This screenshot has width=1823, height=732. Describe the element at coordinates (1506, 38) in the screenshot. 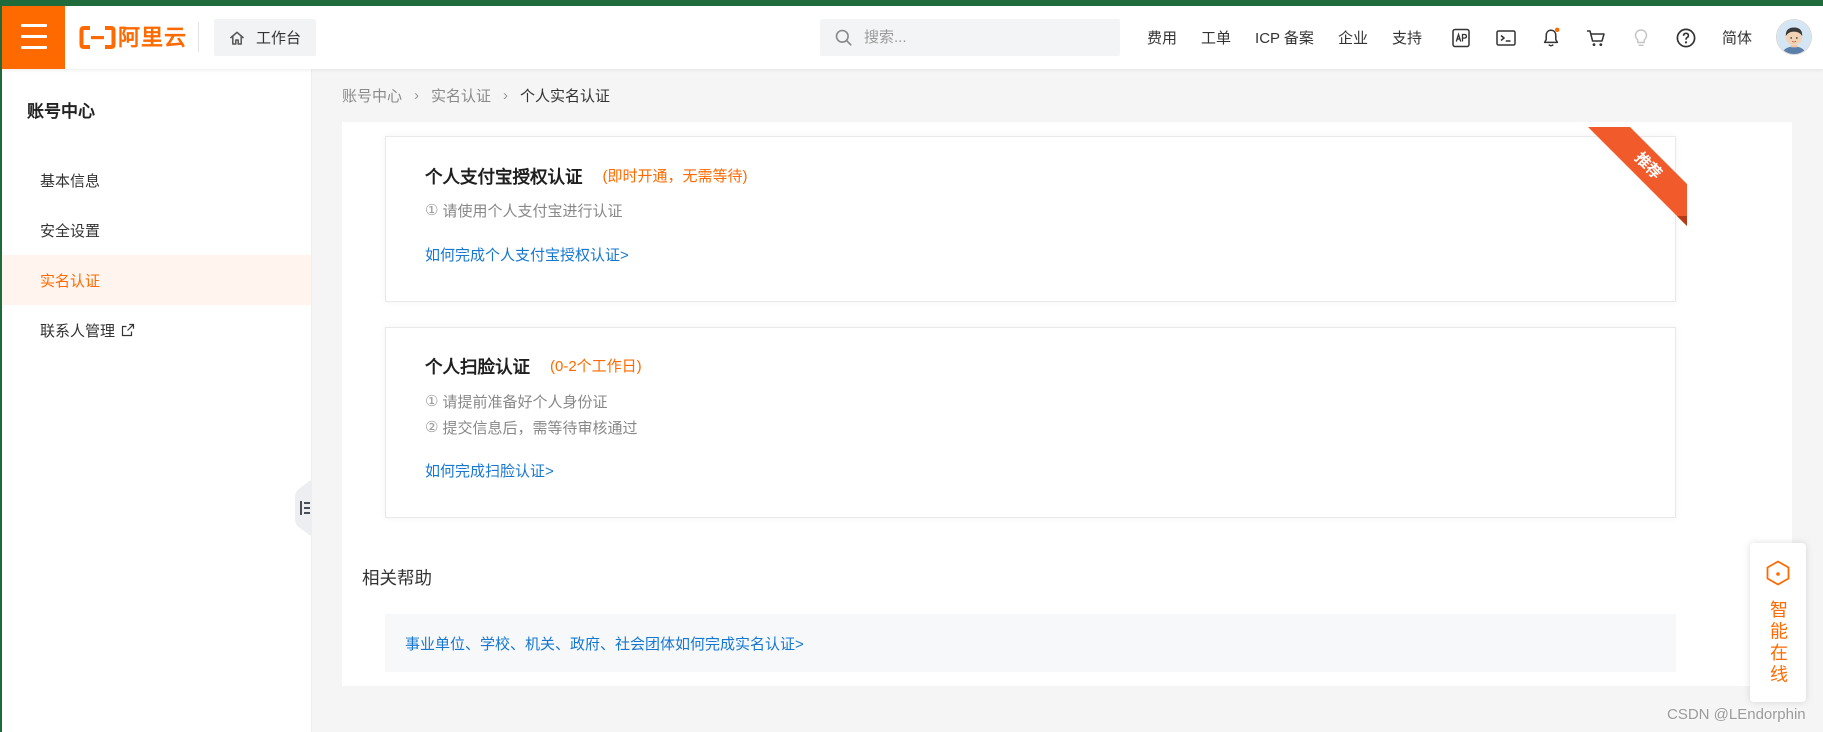

I see `terminal-icon` at that location.